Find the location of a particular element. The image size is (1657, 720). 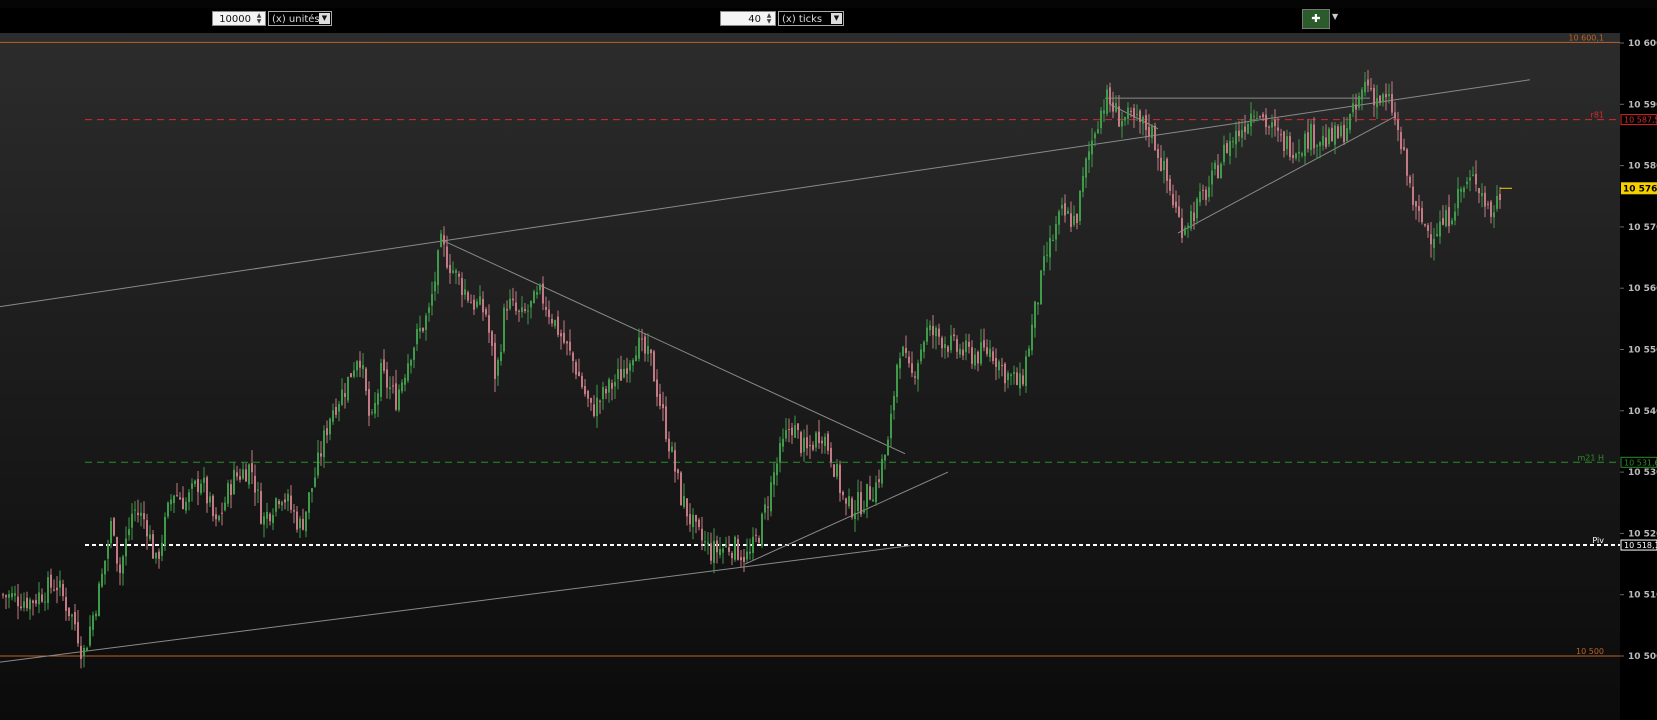

quantity-stepper: 10000 ▲ ▼ is located at coordinates (239, 18).